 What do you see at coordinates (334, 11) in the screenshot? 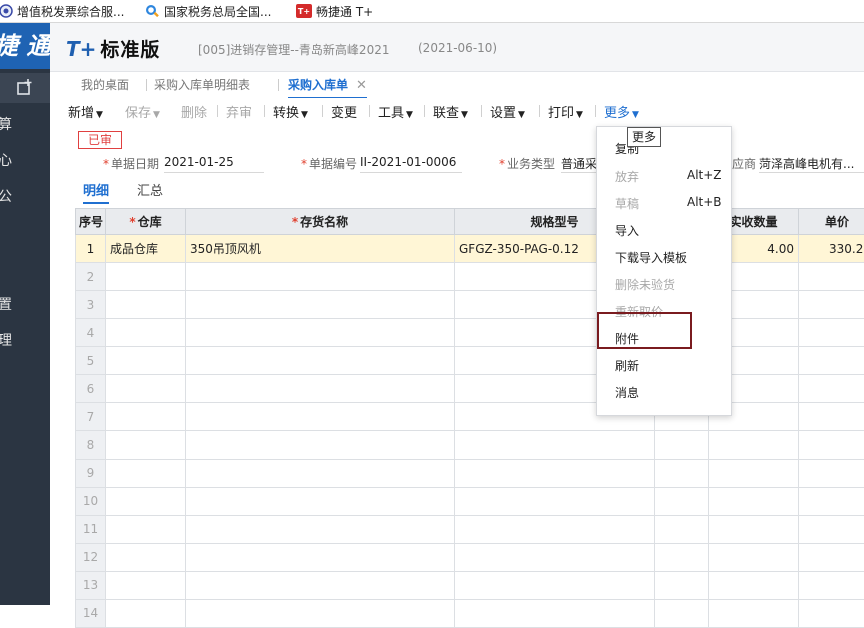
I see `bookmark-chanjet-tplus: T+ 畅捷通 T+` at bounding box center [334, 11].